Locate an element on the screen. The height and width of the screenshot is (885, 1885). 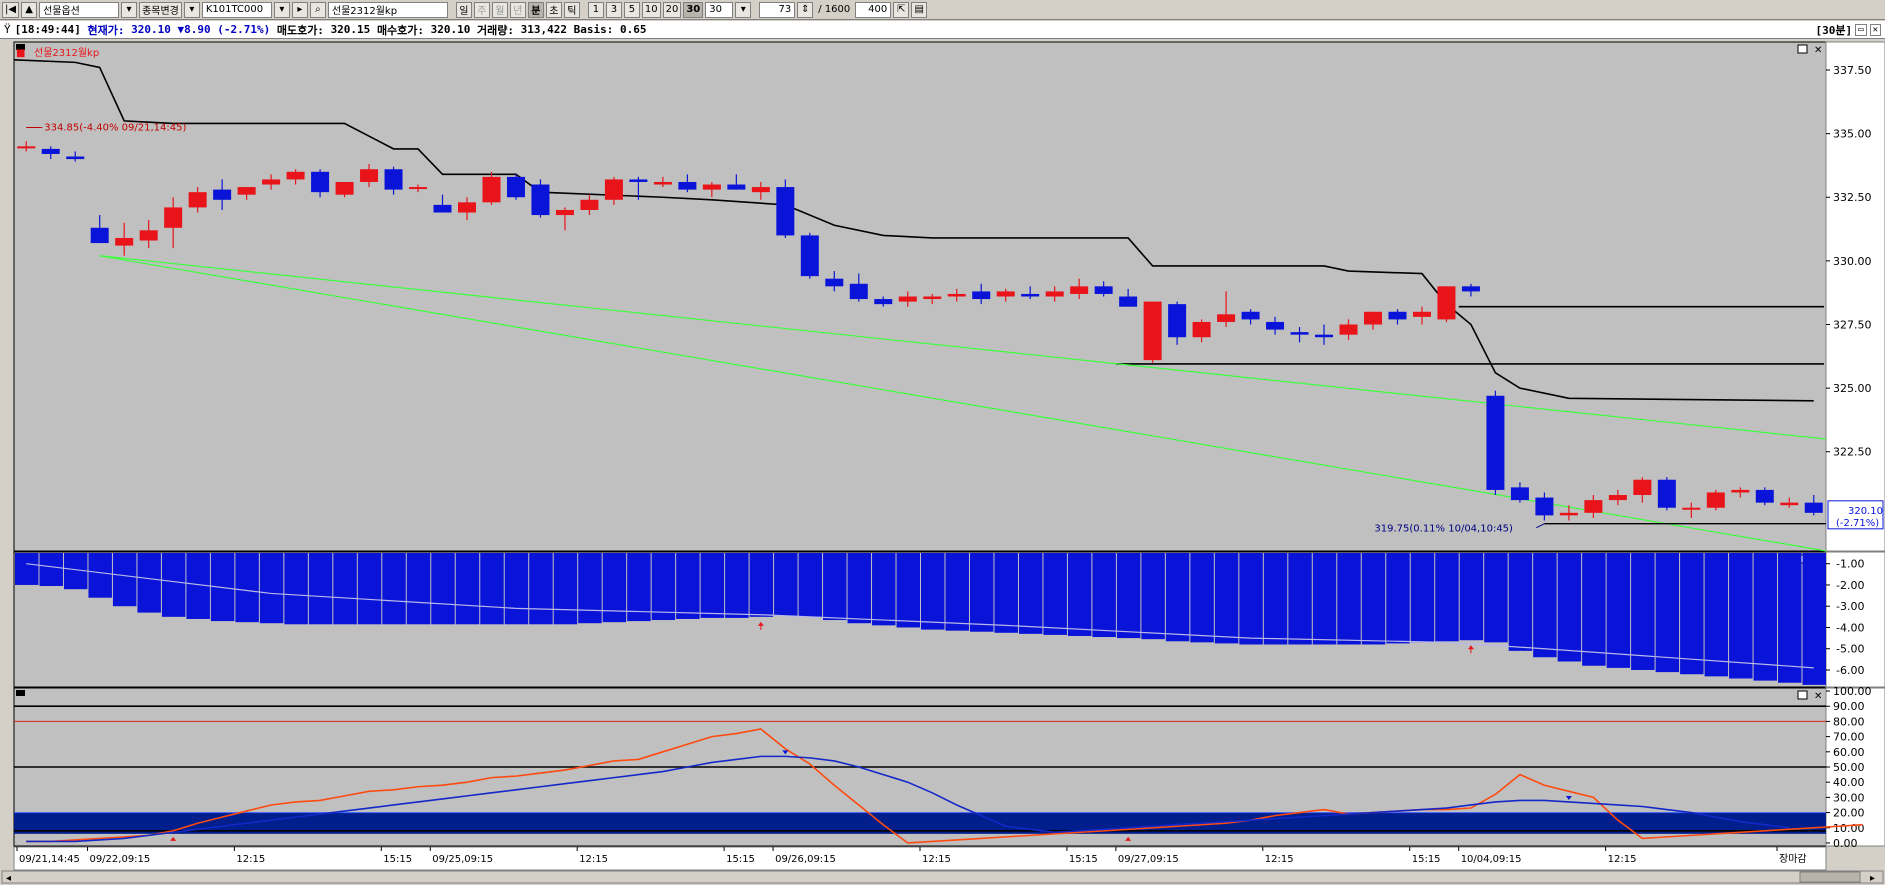
up-arrow-button: ▲ is located at coordinates (29, 9).